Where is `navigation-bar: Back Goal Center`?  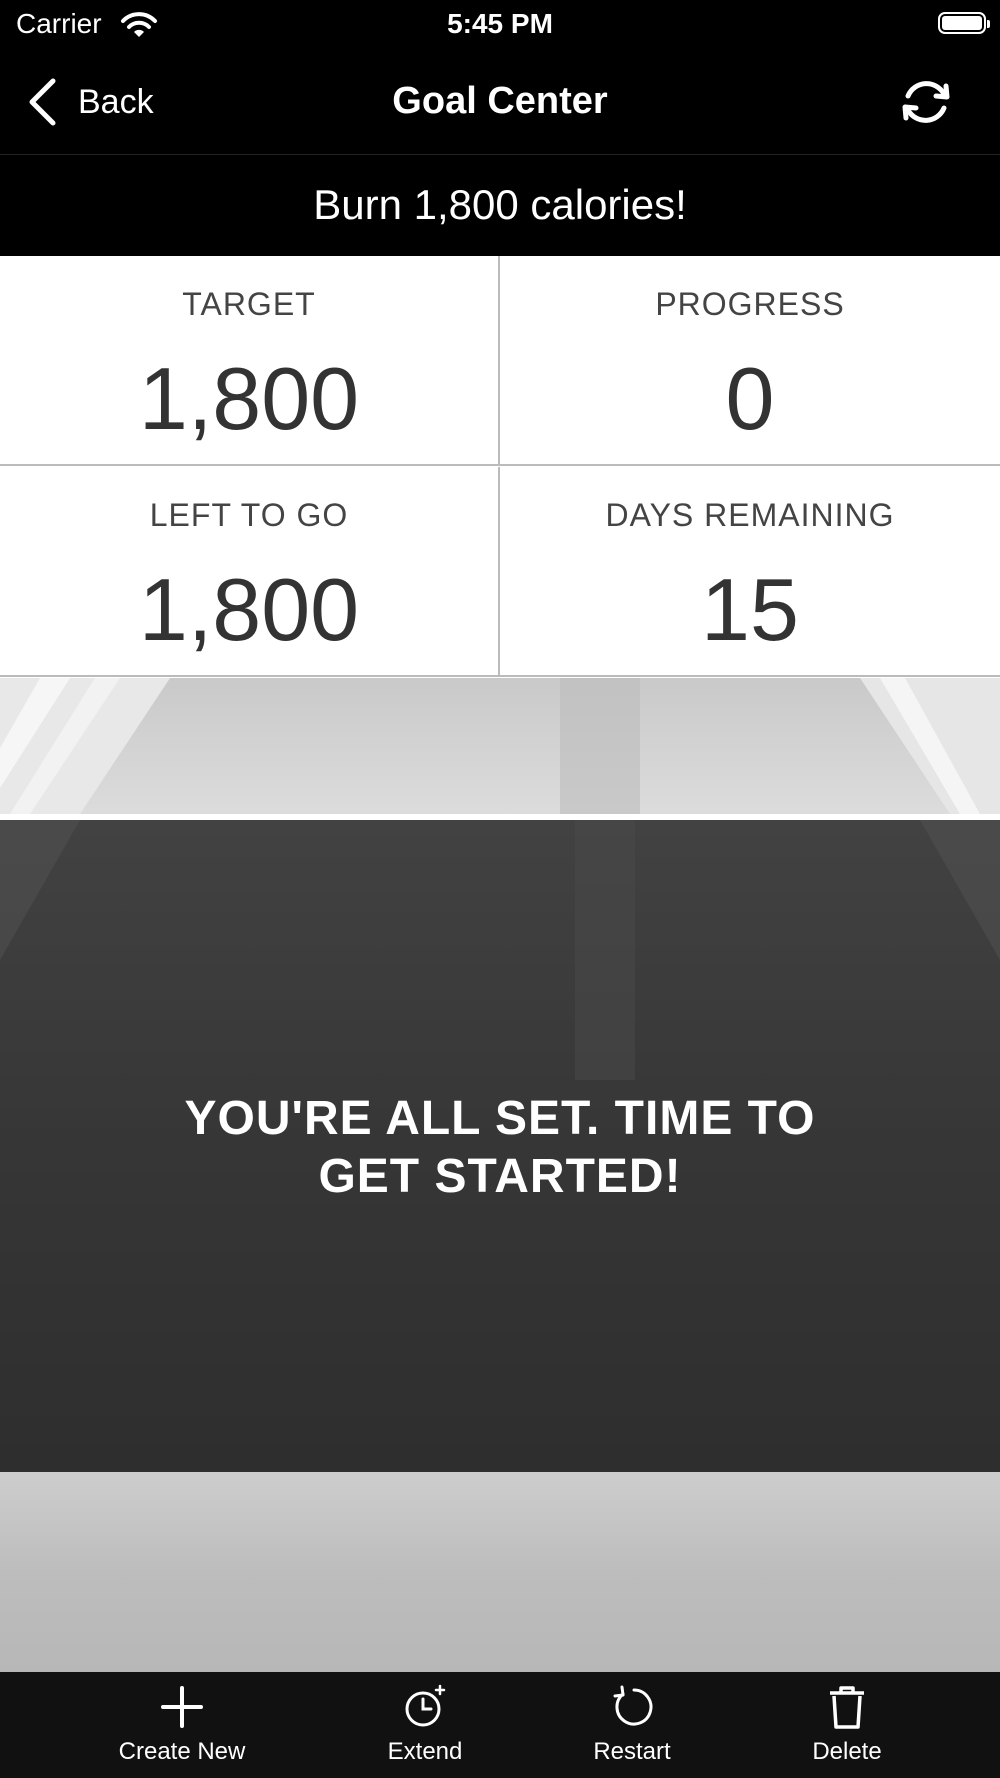
navigation-bar: Back Goal Center is located at coordinates (500, 102).